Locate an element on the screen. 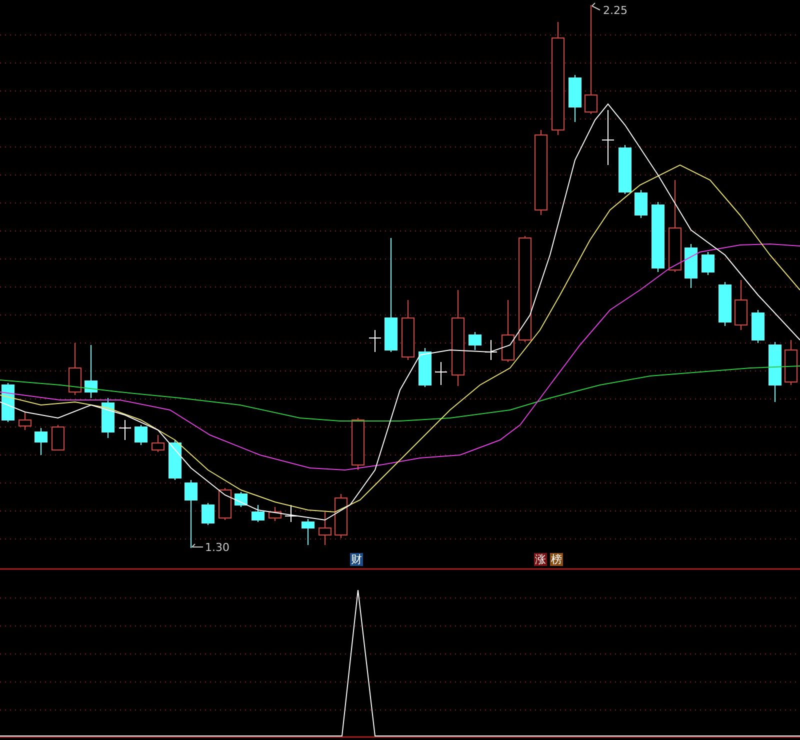 The image size is (800, 740). low-price-label: 1.30 is located at coordinates (217, 547).